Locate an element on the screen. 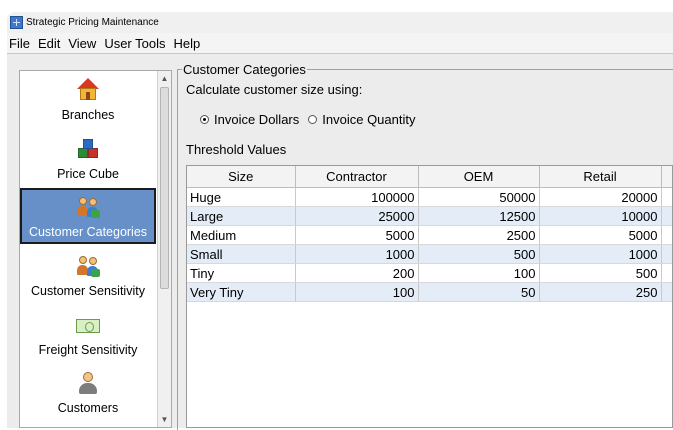 The width and height of the screenshot is (673, 430). column-header-retail: Retail is located at coordinates (600, 177).